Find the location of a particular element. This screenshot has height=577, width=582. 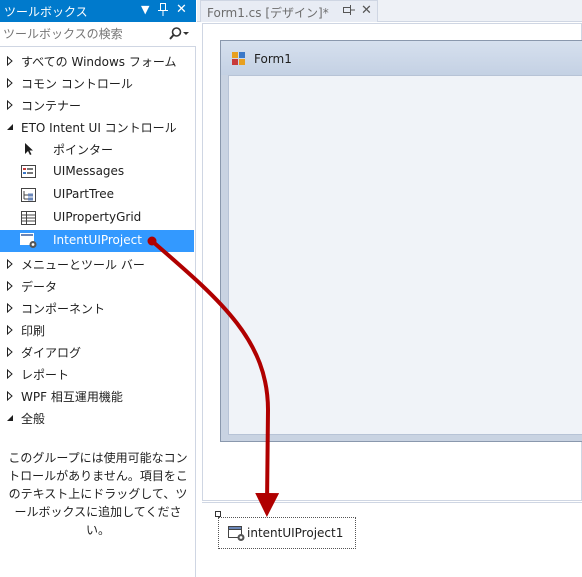

pin-tab-icon is located at coordinates (349, 11).